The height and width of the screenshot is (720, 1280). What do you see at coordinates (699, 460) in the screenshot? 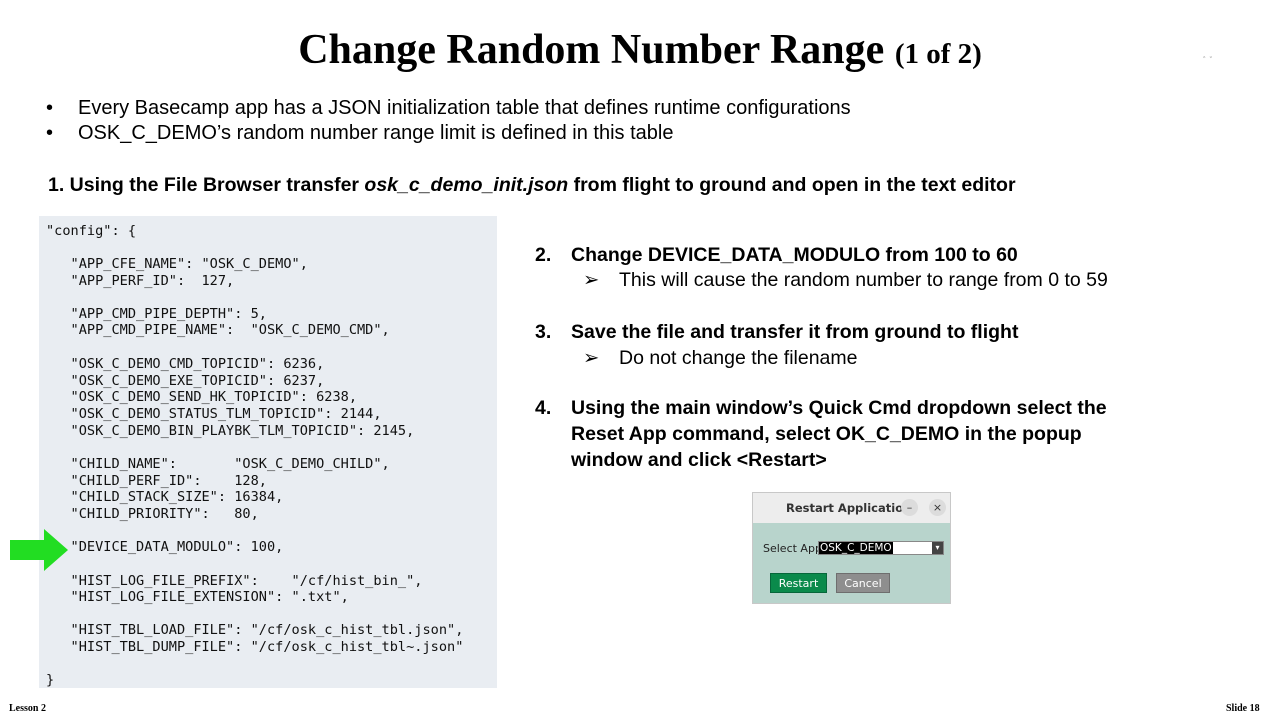
I see `step-text-line: window and click <Restart>` at bounding box center [699, 460].